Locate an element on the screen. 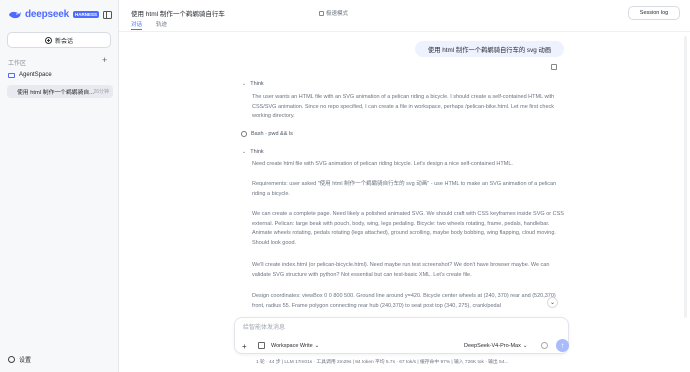 This screenshot has width=690, height=372. settings-label: 设置 is located at coordinates (25, 361).